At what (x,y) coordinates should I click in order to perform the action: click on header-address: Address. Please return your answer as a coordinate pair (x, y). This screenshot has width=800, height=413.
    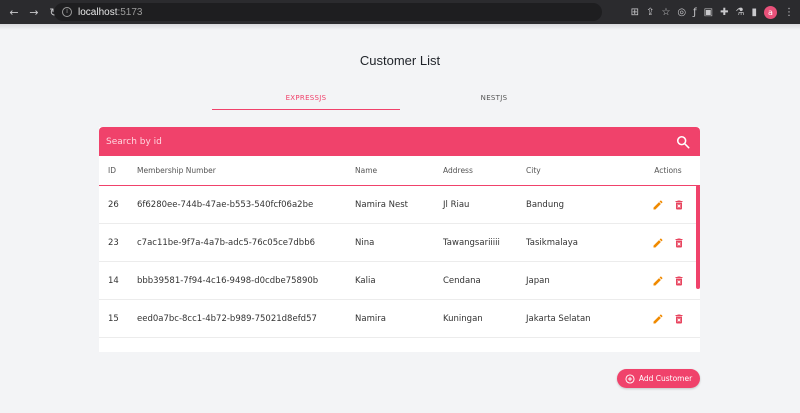
    Looking at the image, I should click on (458, 170).